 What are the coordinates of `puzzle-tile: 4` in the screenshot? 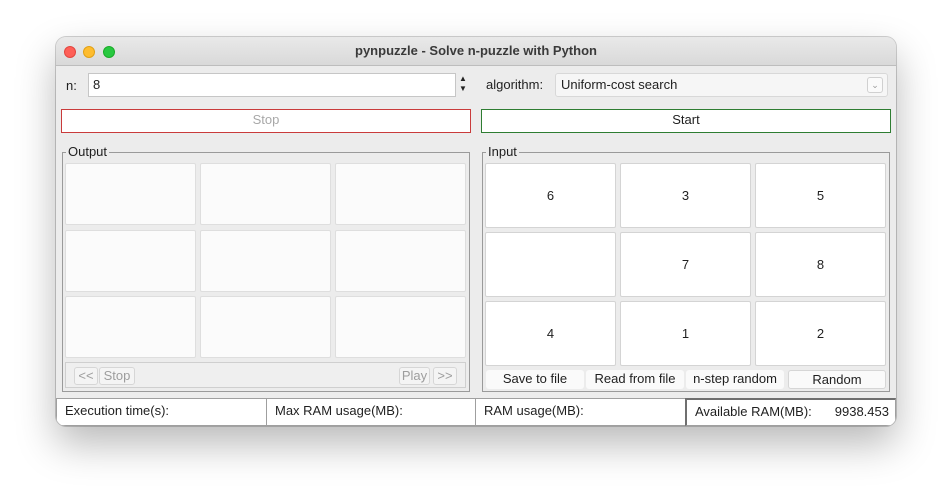 It's located at (550, 333).